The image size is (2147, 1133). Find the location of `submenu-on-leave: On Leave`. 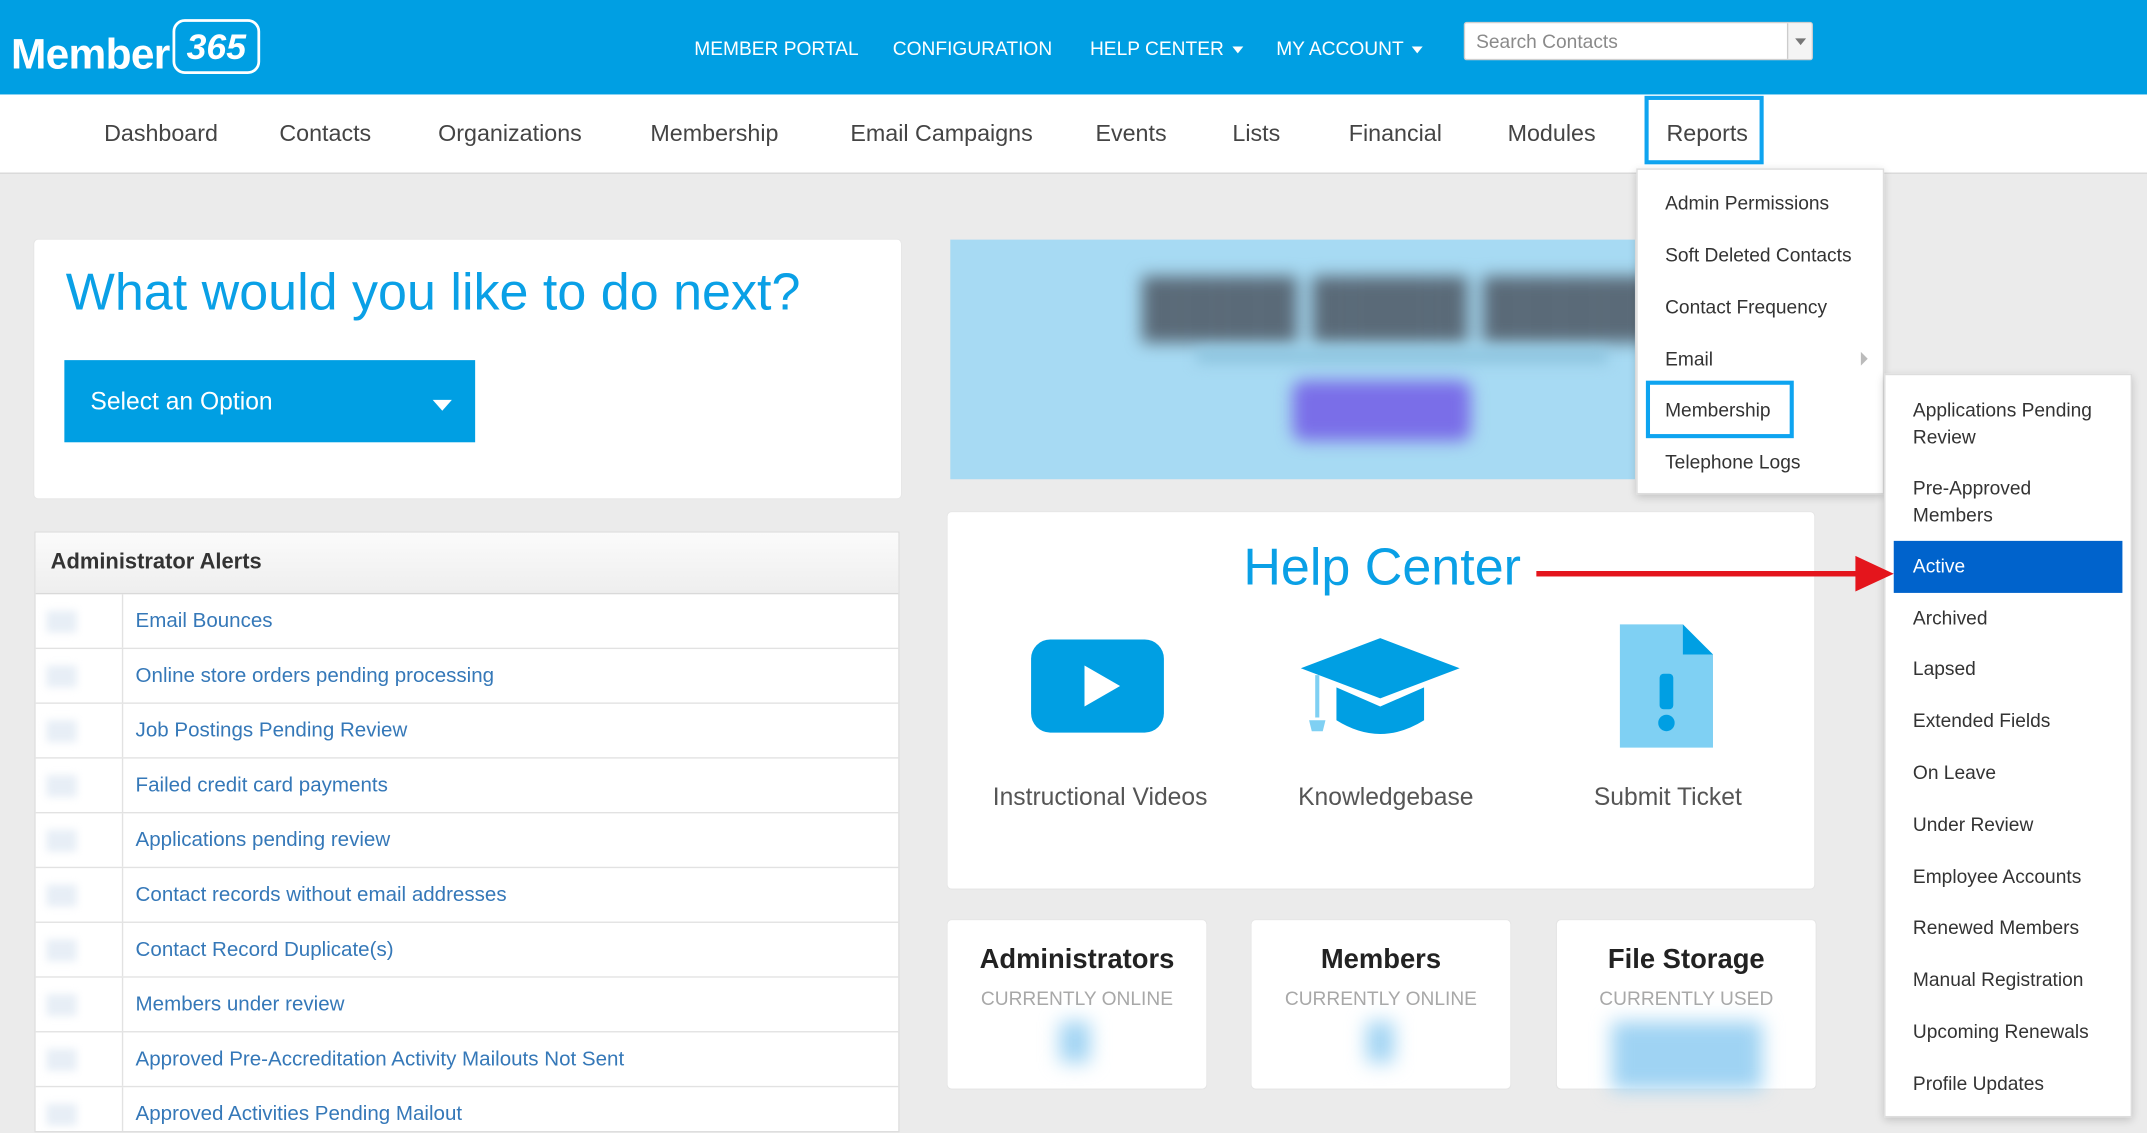

submenu-on-leave: On Leave is located at coordinates (1954, 772).